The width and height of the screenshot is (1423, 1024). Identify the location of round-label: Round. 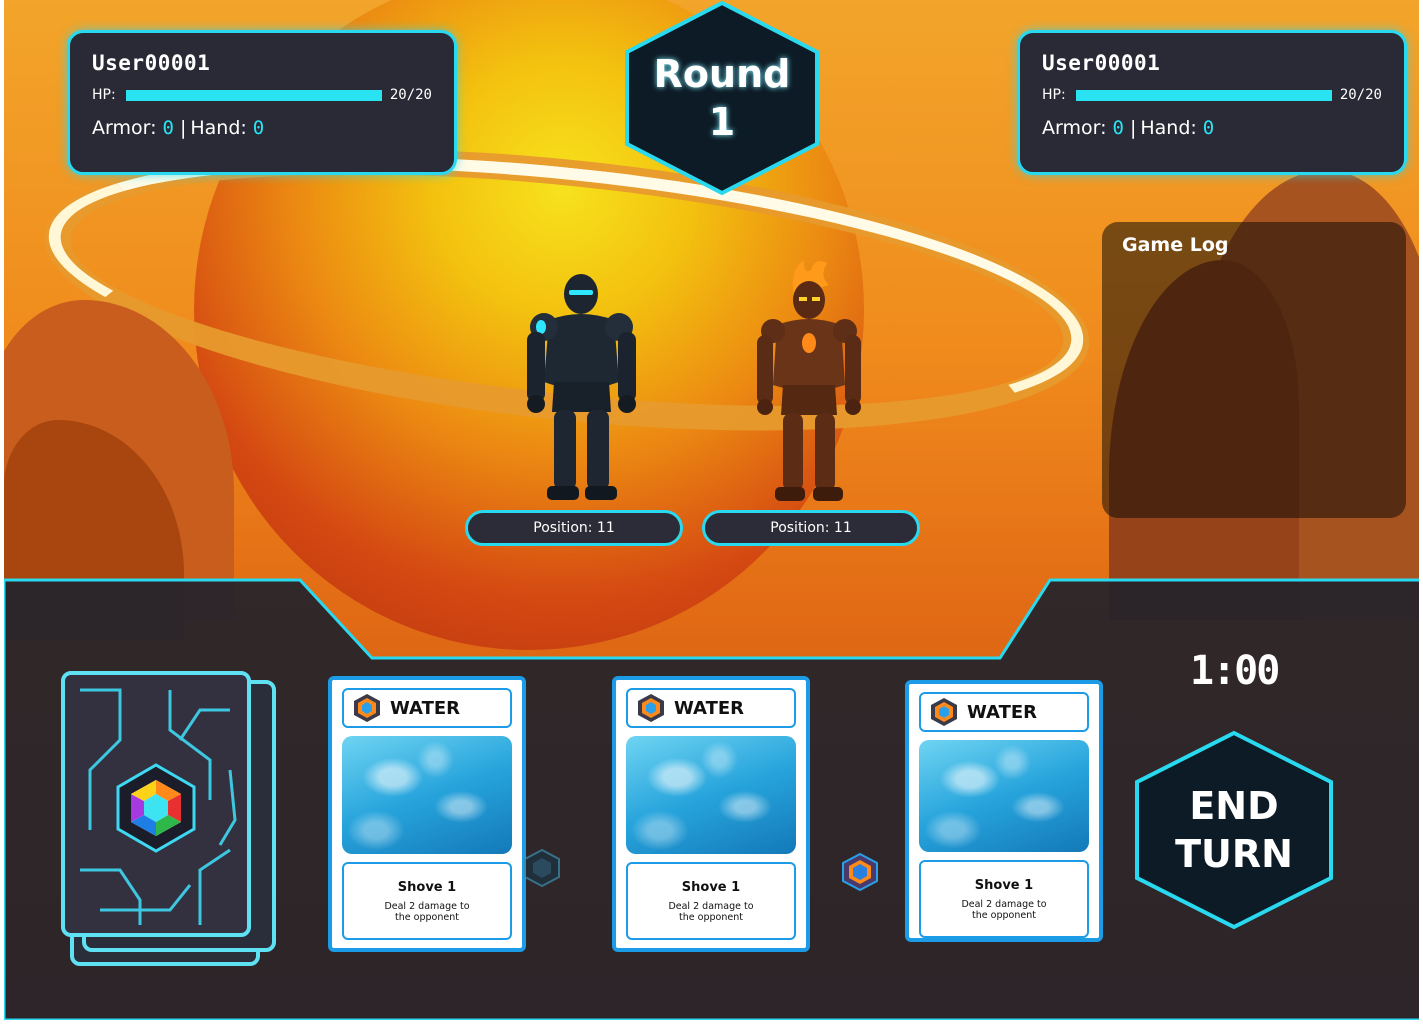
(722, 74).